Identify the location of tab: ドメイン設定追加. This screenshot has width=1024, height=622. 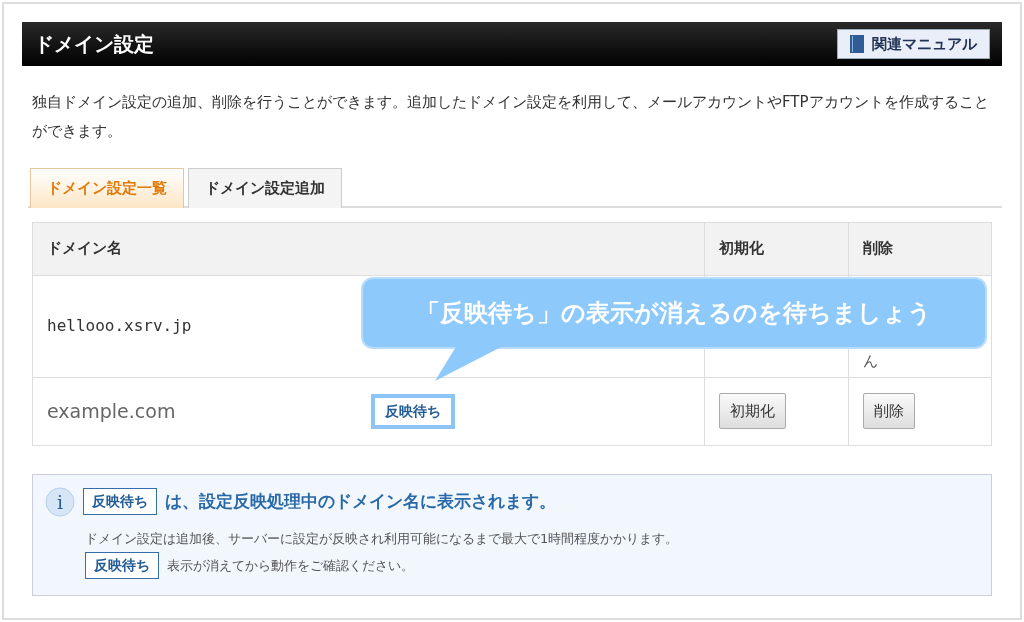
(265, 188).